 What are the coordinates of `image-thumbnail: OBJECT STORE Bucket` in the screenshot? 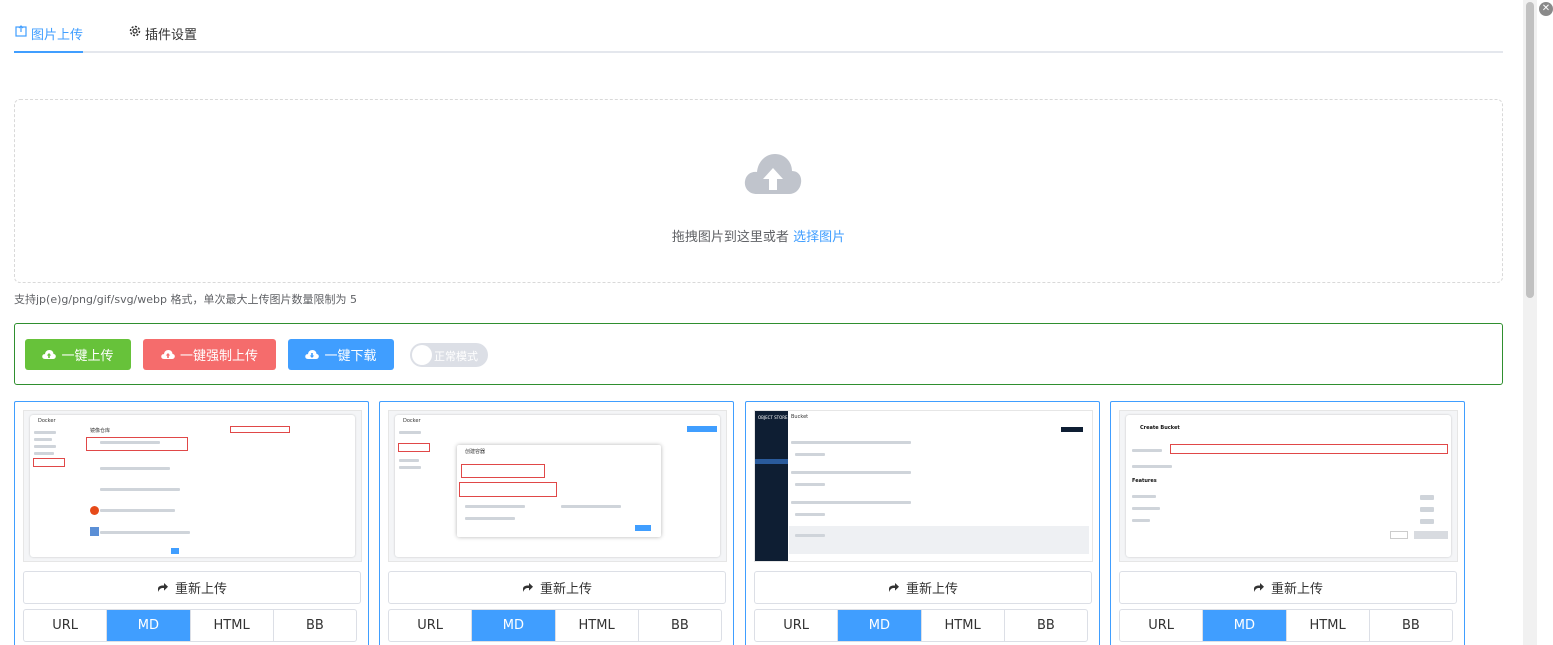 It's located at (923, 486).